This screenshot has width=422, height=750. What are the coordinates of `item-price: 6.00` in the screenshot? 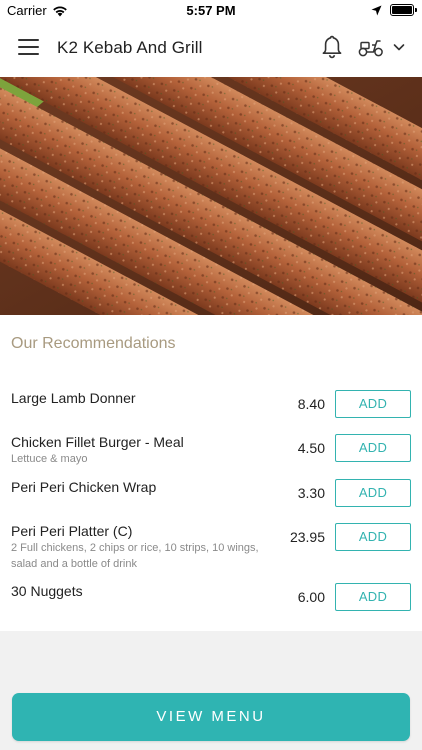 It's located at (311, 597).